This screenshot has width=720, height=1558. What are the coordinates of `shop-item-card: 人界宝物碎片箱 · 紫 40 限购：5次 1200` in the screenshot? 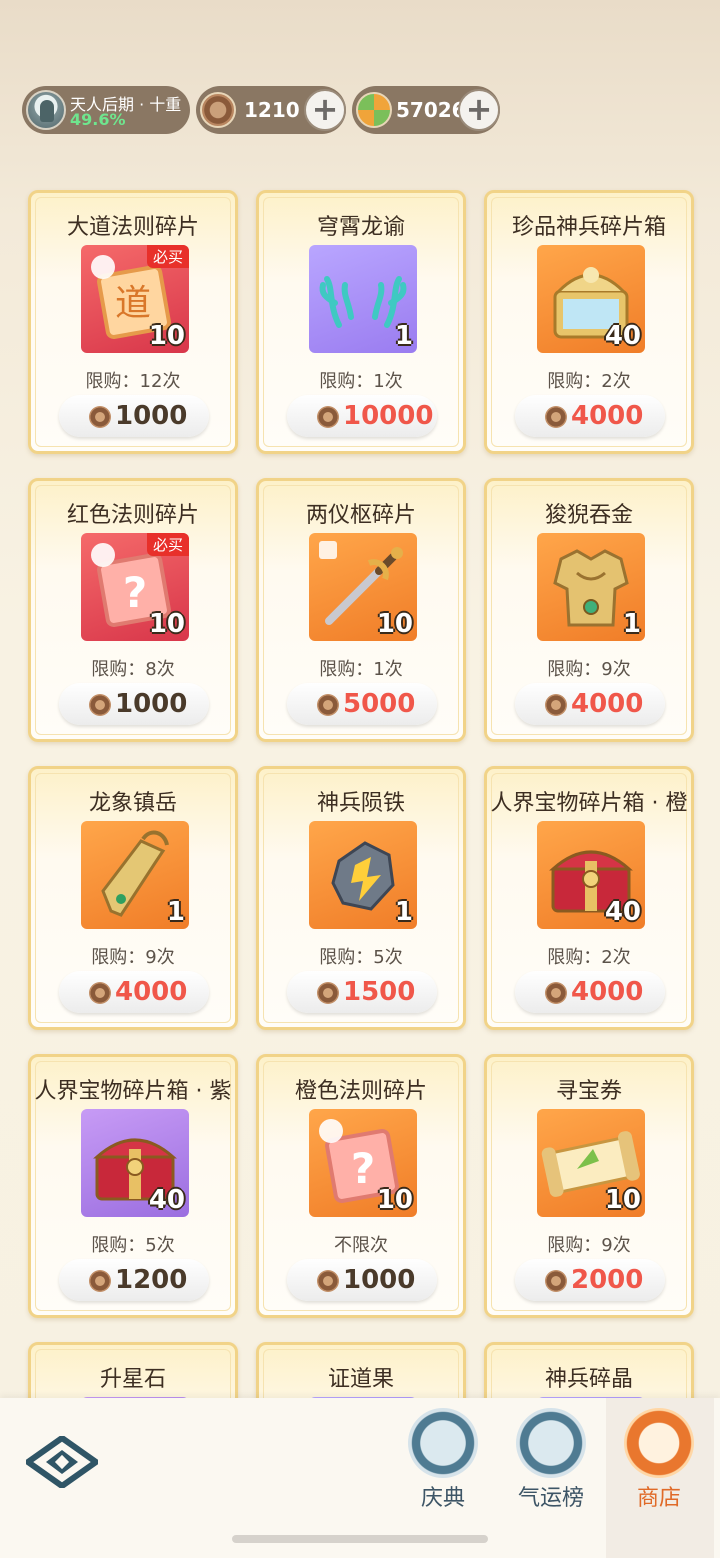 It's located at (133, 1186).